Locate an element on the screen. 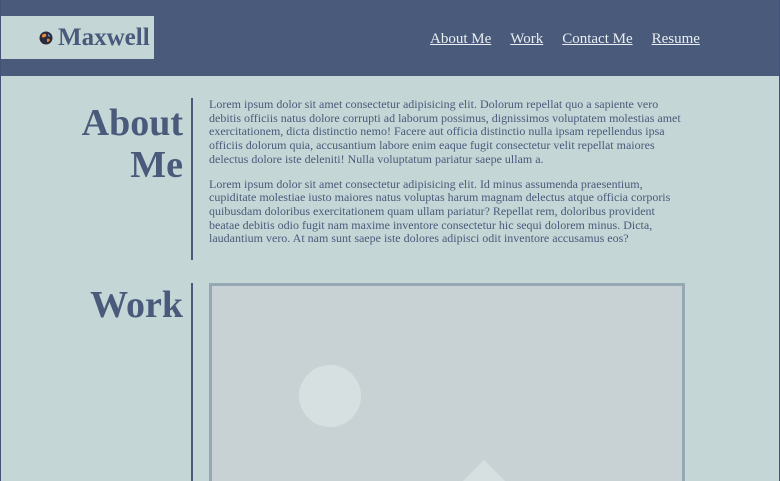 The width and height of the screenshot is (780, 481). about-section-title: About Me is located at coordinates (132, 144).